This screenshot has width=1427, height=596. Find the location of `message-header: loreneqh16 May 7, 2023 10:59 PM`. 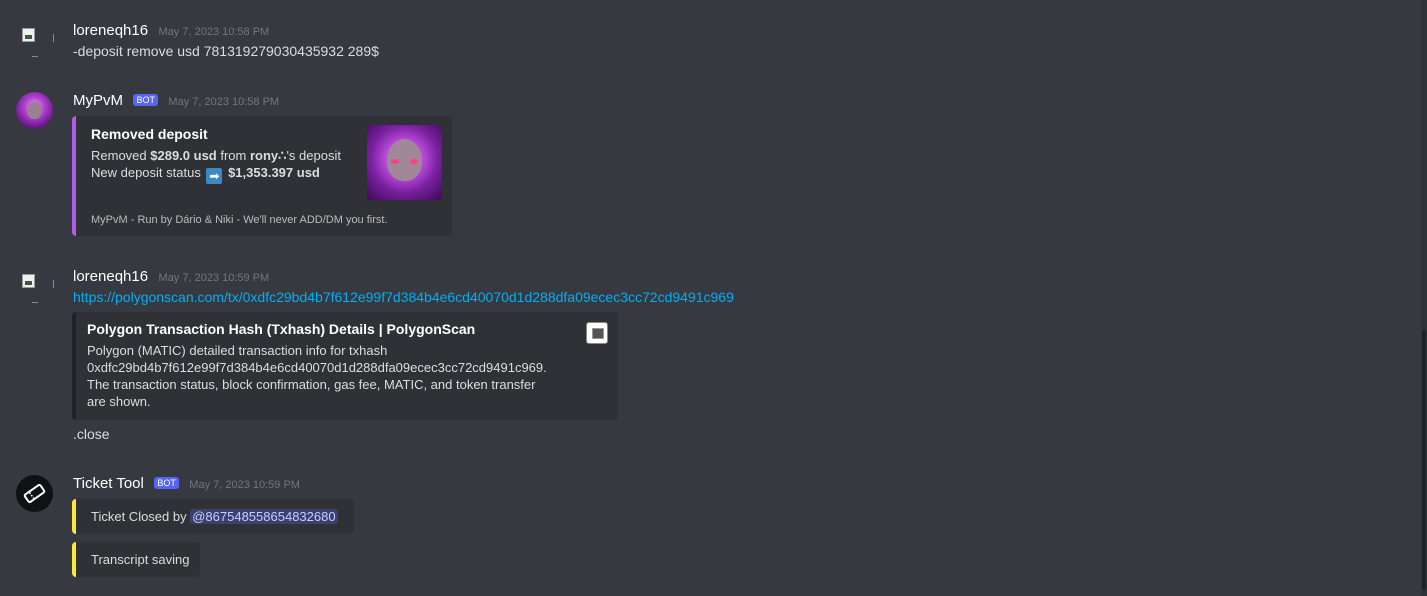

message-header: loreneqh16 May 7, 2023 10:59 PM is located at coordinates (171, 278).